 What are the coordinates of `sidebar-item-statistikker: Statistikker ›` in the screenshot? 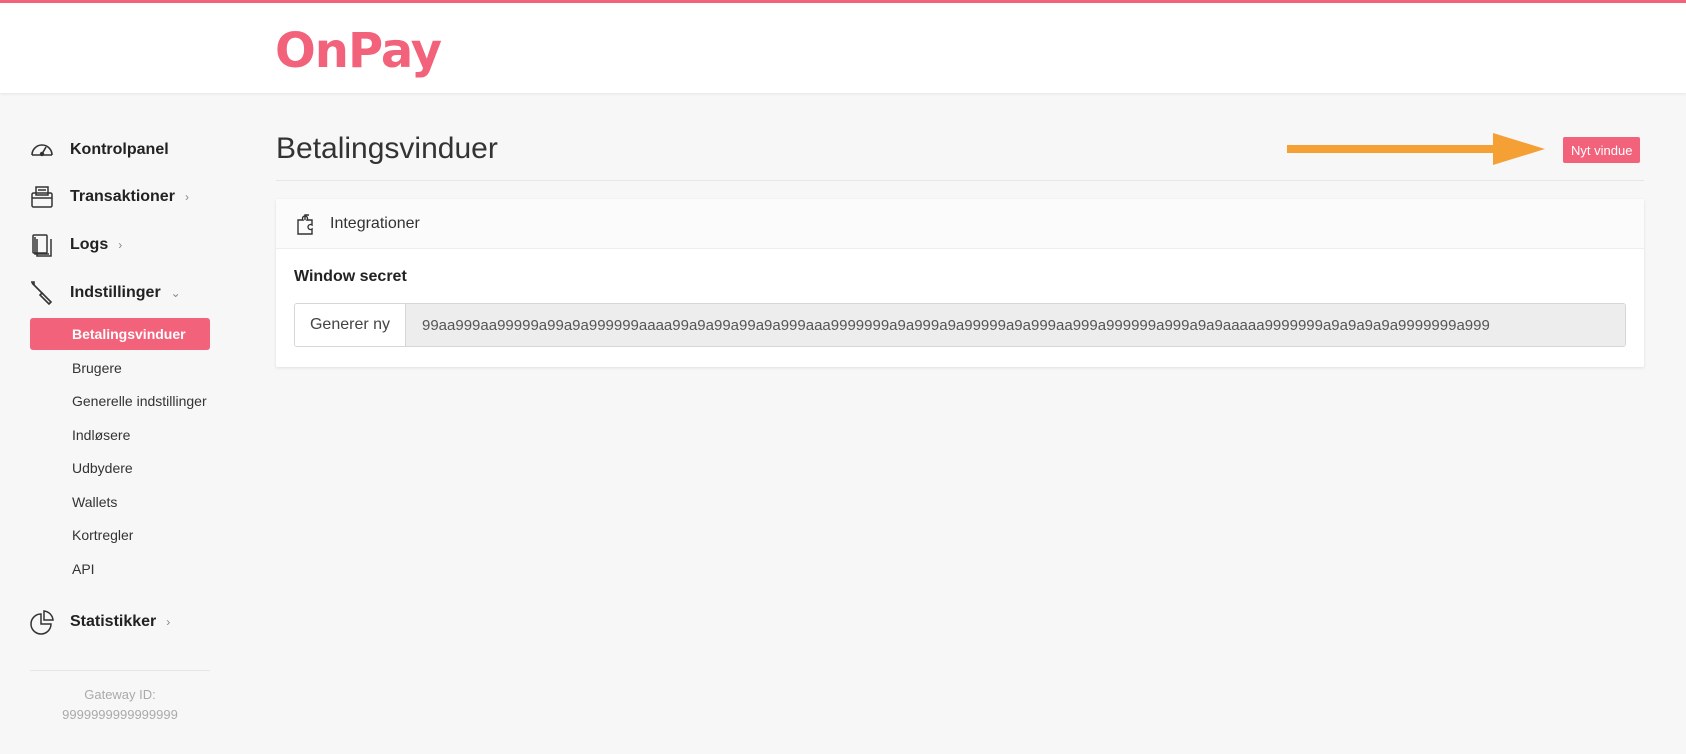 It's located at (99, 622).